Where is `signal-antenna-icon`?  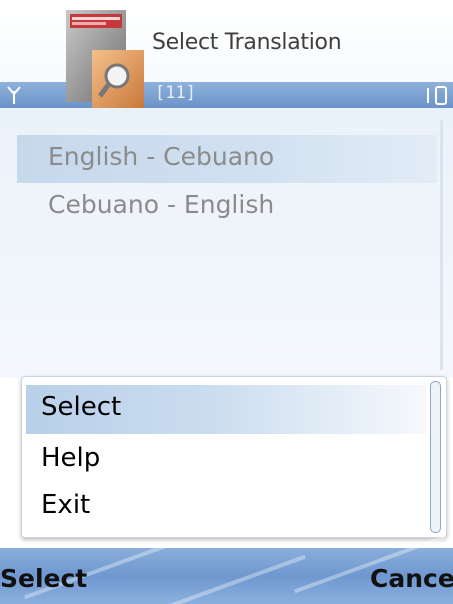
signal-antenna-icon is located at coordinates (14, 95).